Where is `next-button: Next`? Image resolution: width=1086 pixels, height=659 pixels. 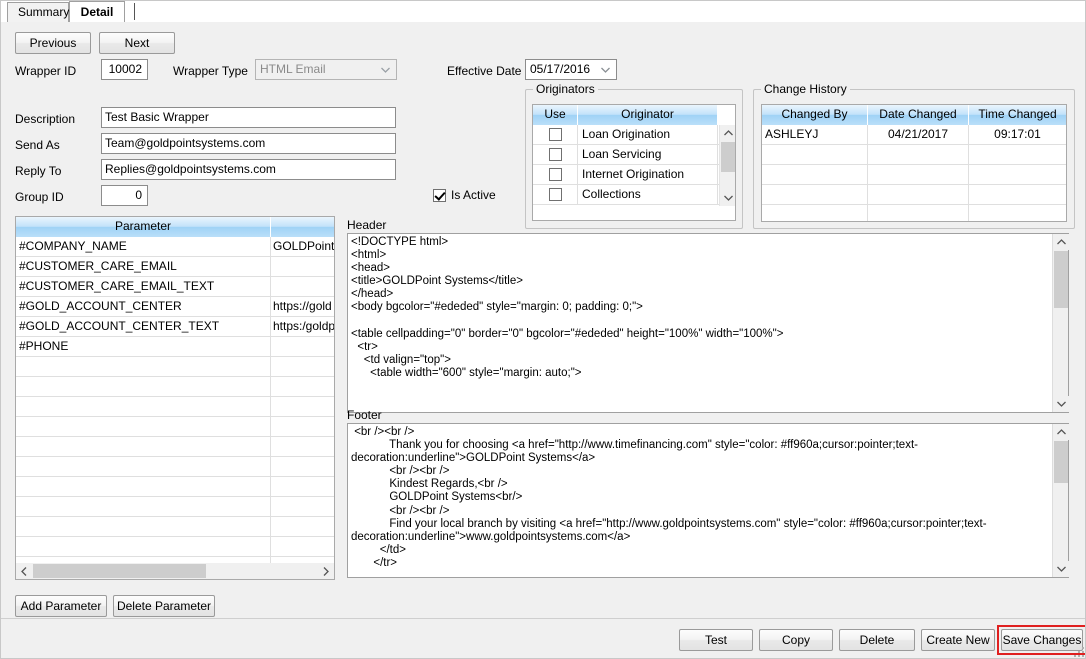
next-button: Next is located at coordinates (137, 43).